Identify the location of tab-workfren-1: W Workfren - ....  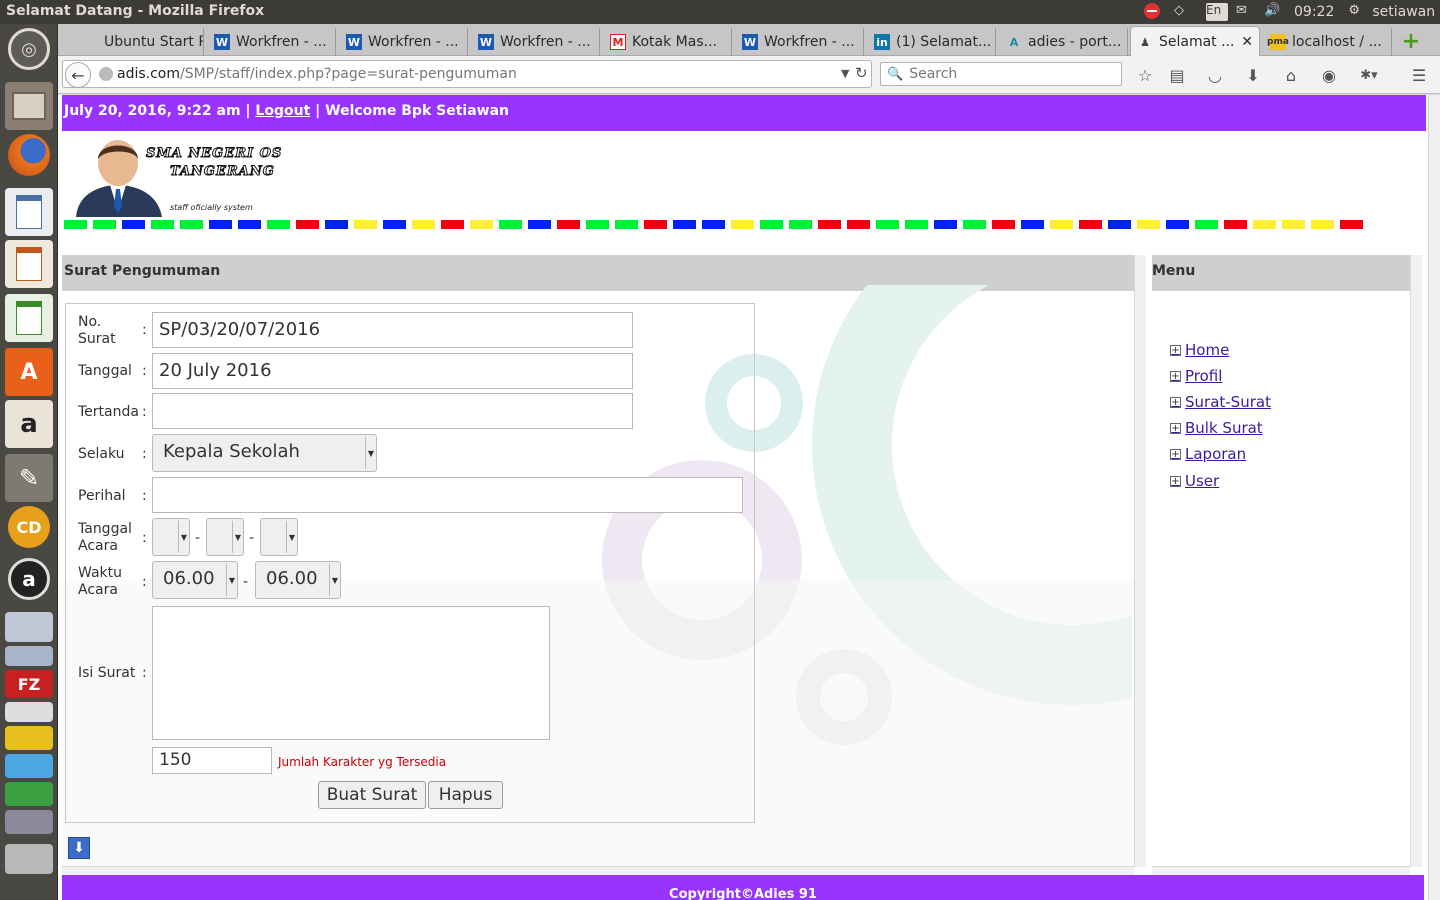
(272, 42).